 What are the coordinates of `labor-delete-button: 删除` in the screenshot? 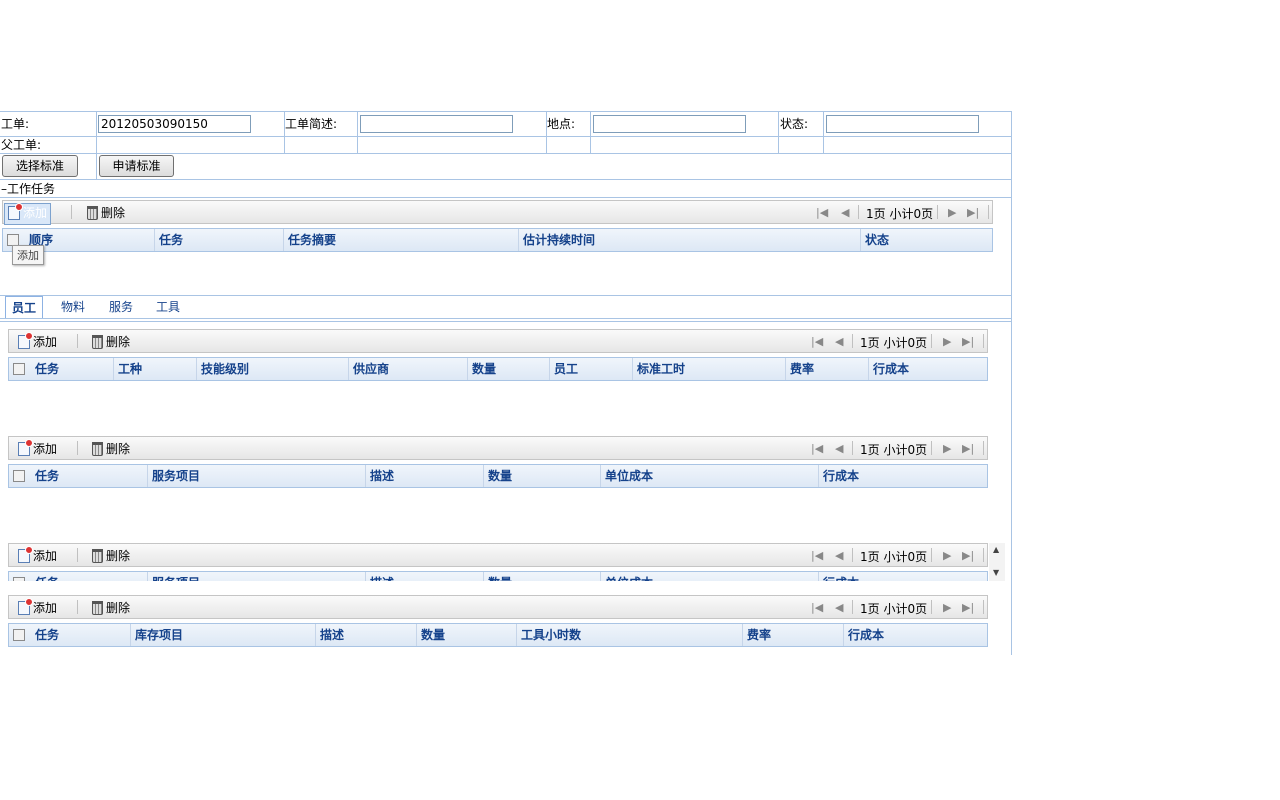 It's located at (111, 342).